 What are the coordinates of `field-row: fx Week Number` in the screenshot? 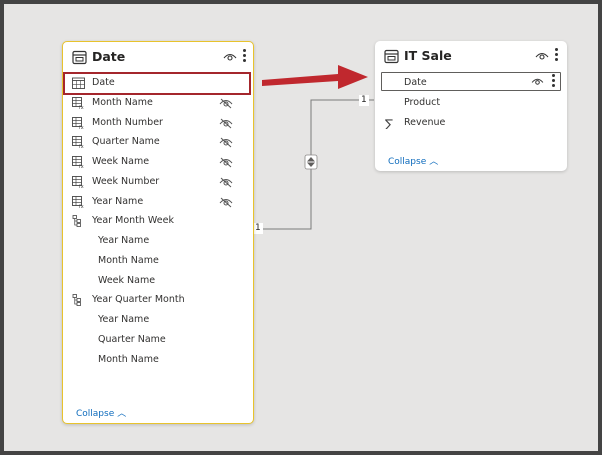 It's located at (158, 182).